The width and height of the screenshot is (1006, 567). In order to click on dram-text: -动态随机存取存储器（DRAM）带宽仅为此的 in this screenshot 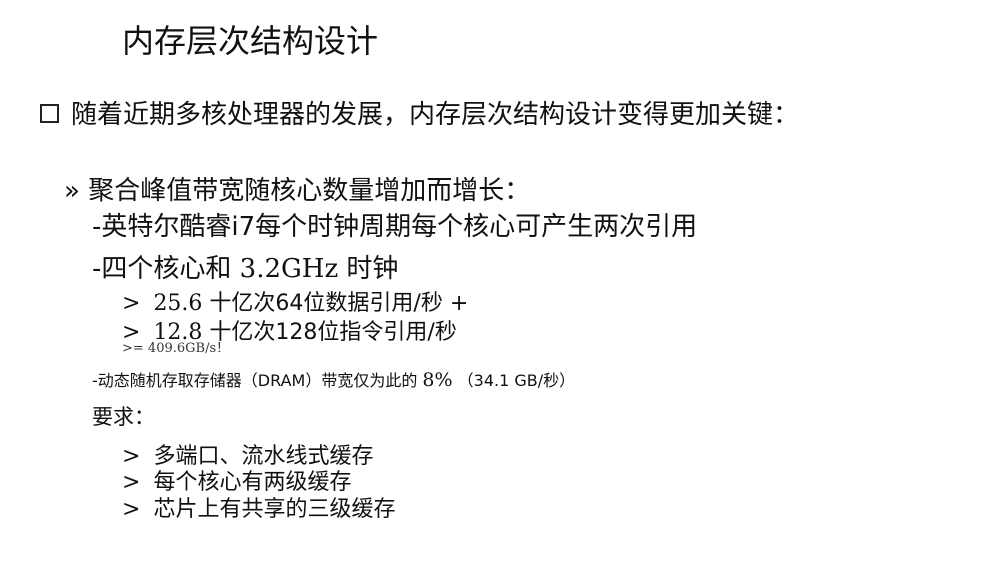, I will do `click(255, 380)`.